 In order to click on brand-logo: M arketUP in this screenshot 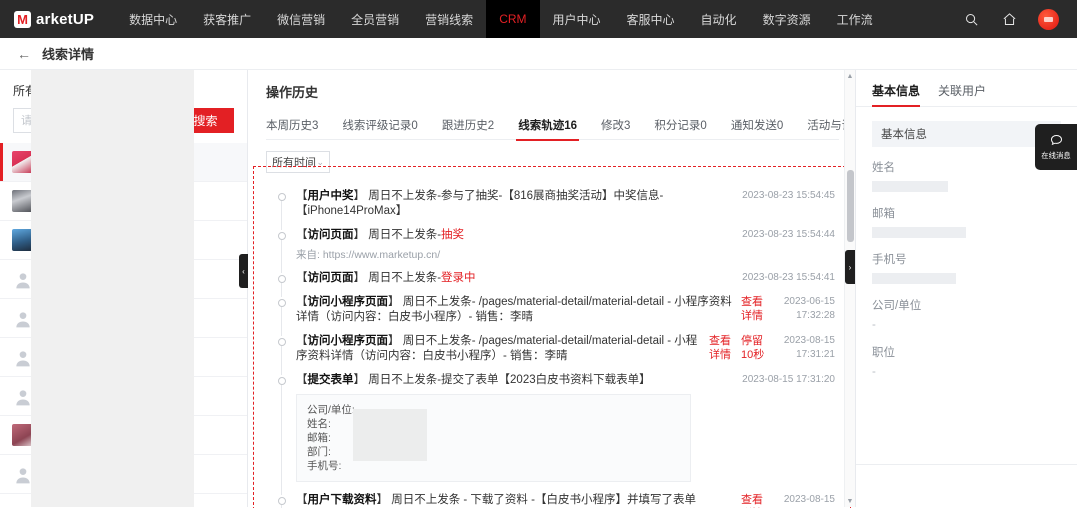, I will do `click(54, 19)`.